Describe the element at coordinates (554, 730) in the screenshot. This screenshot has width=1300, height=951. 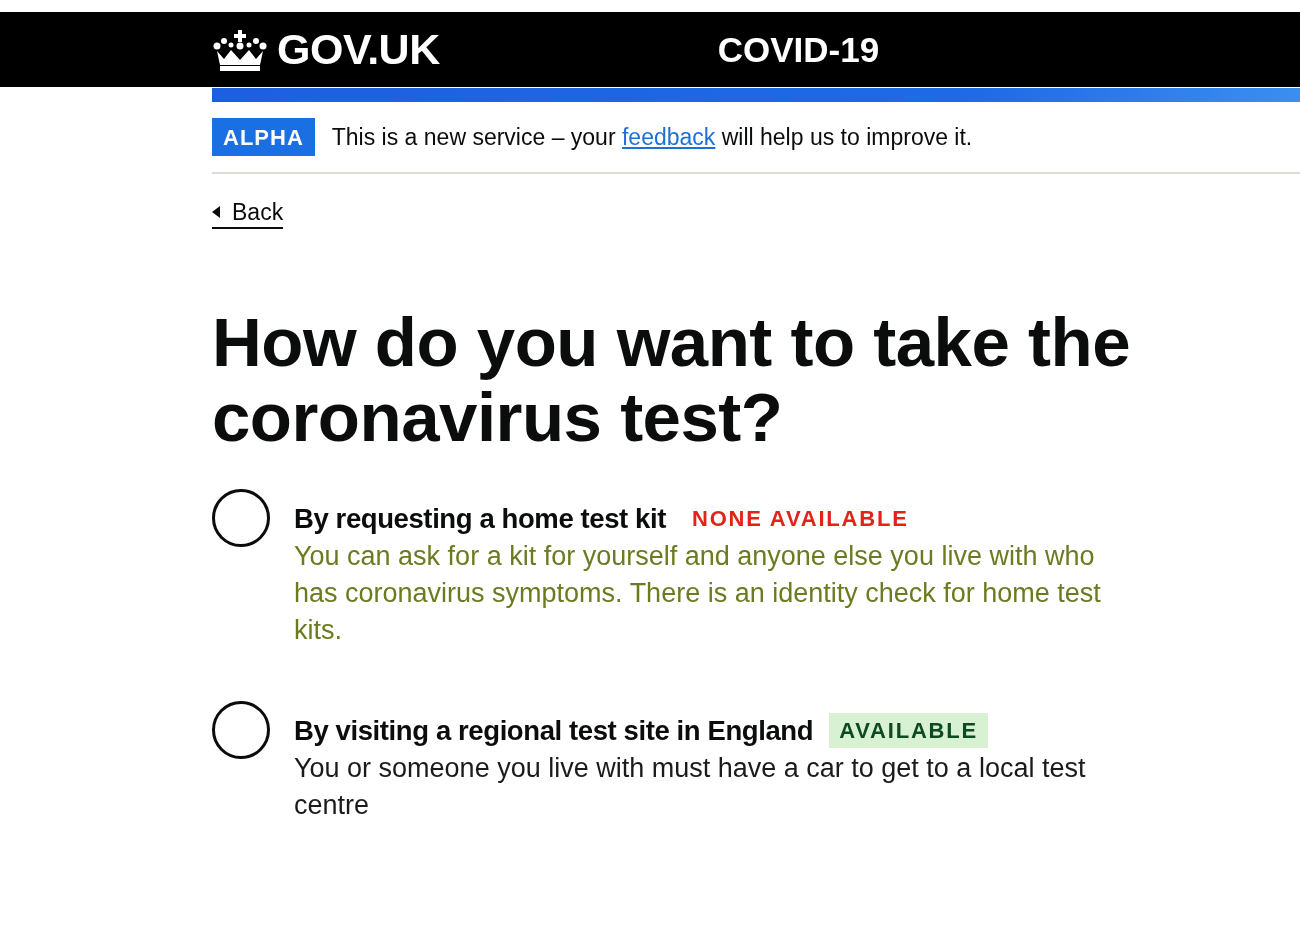
I see `option-label: By visiting a regional test site in England` at that location.